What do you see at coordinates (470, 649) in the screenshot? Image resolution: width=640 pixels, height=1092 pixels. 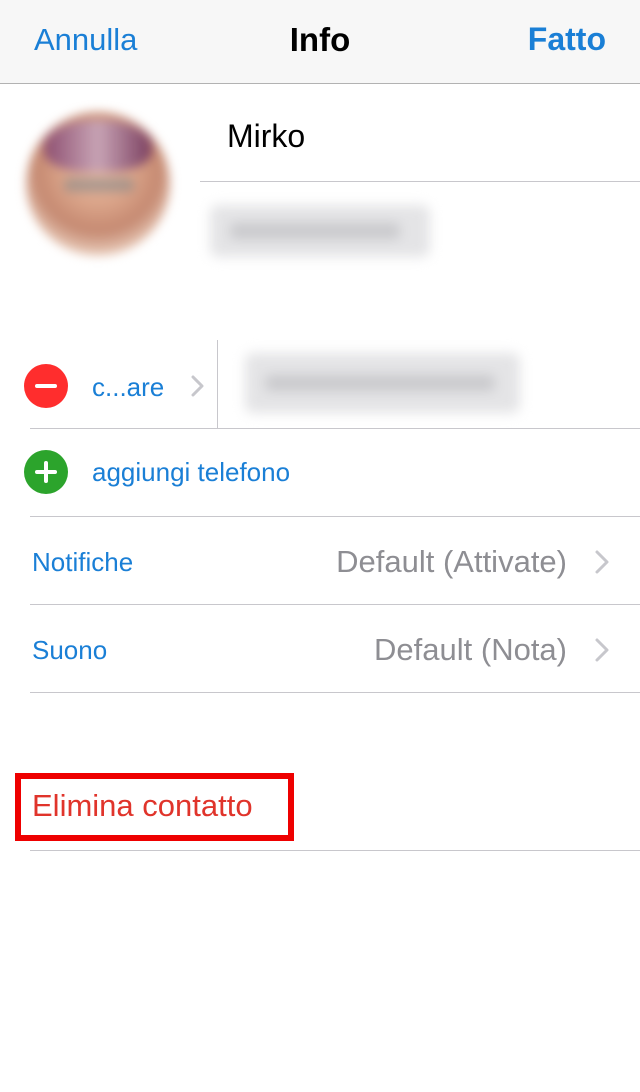 I see `sound-value: Default (Nota)` at bounding box center [470, 649].